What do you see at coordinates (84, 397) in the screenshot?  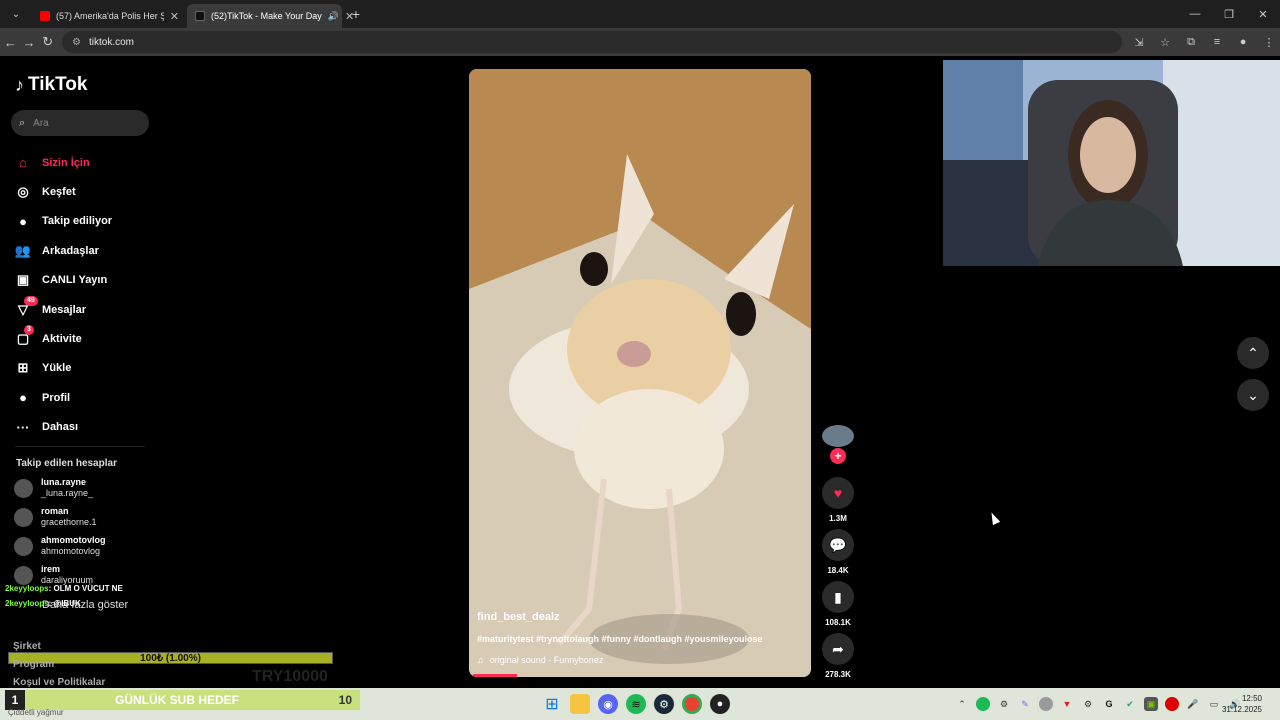 I see `sidebar-item-8: ● Profil` at bounding box center [84, 397].